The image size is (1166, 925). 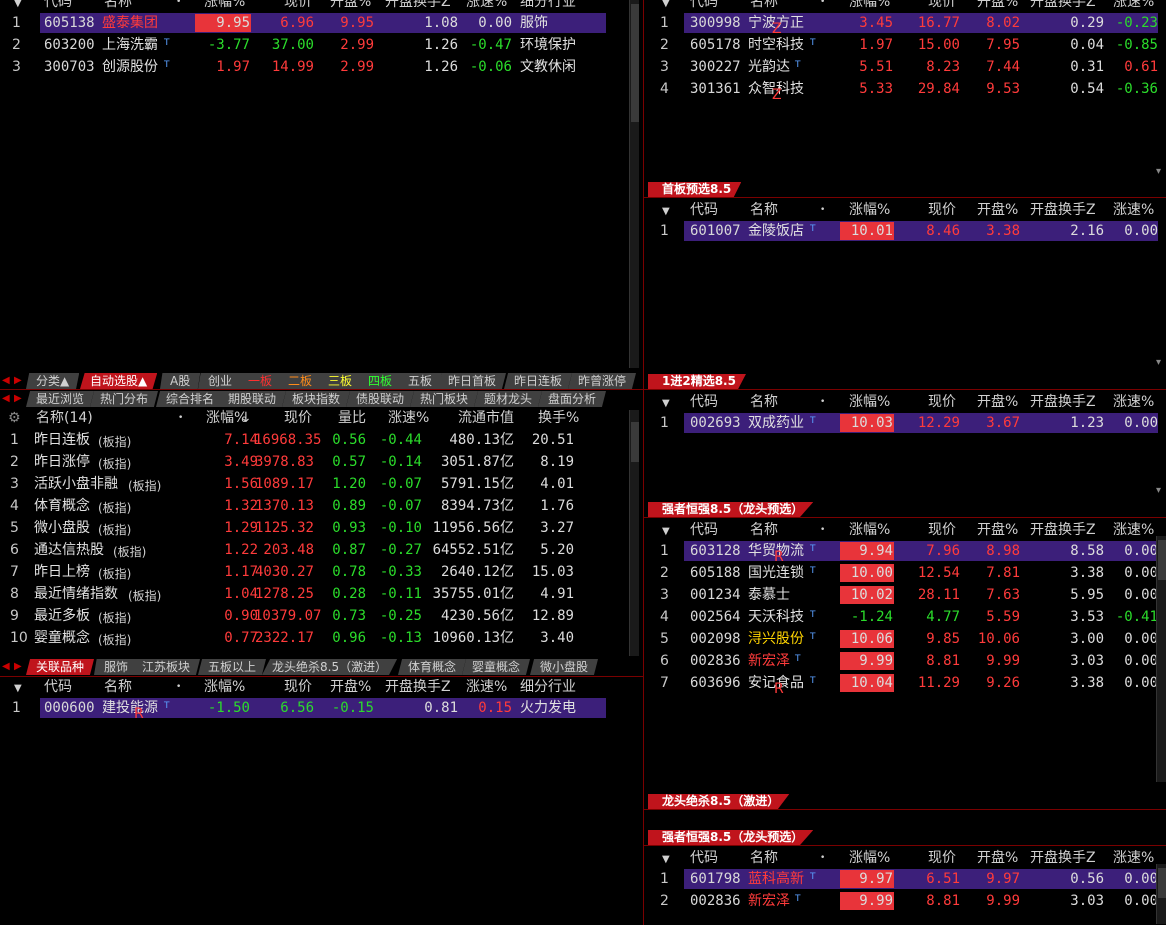 I want to click on column-header: 量比, so click(x=352, y=418).